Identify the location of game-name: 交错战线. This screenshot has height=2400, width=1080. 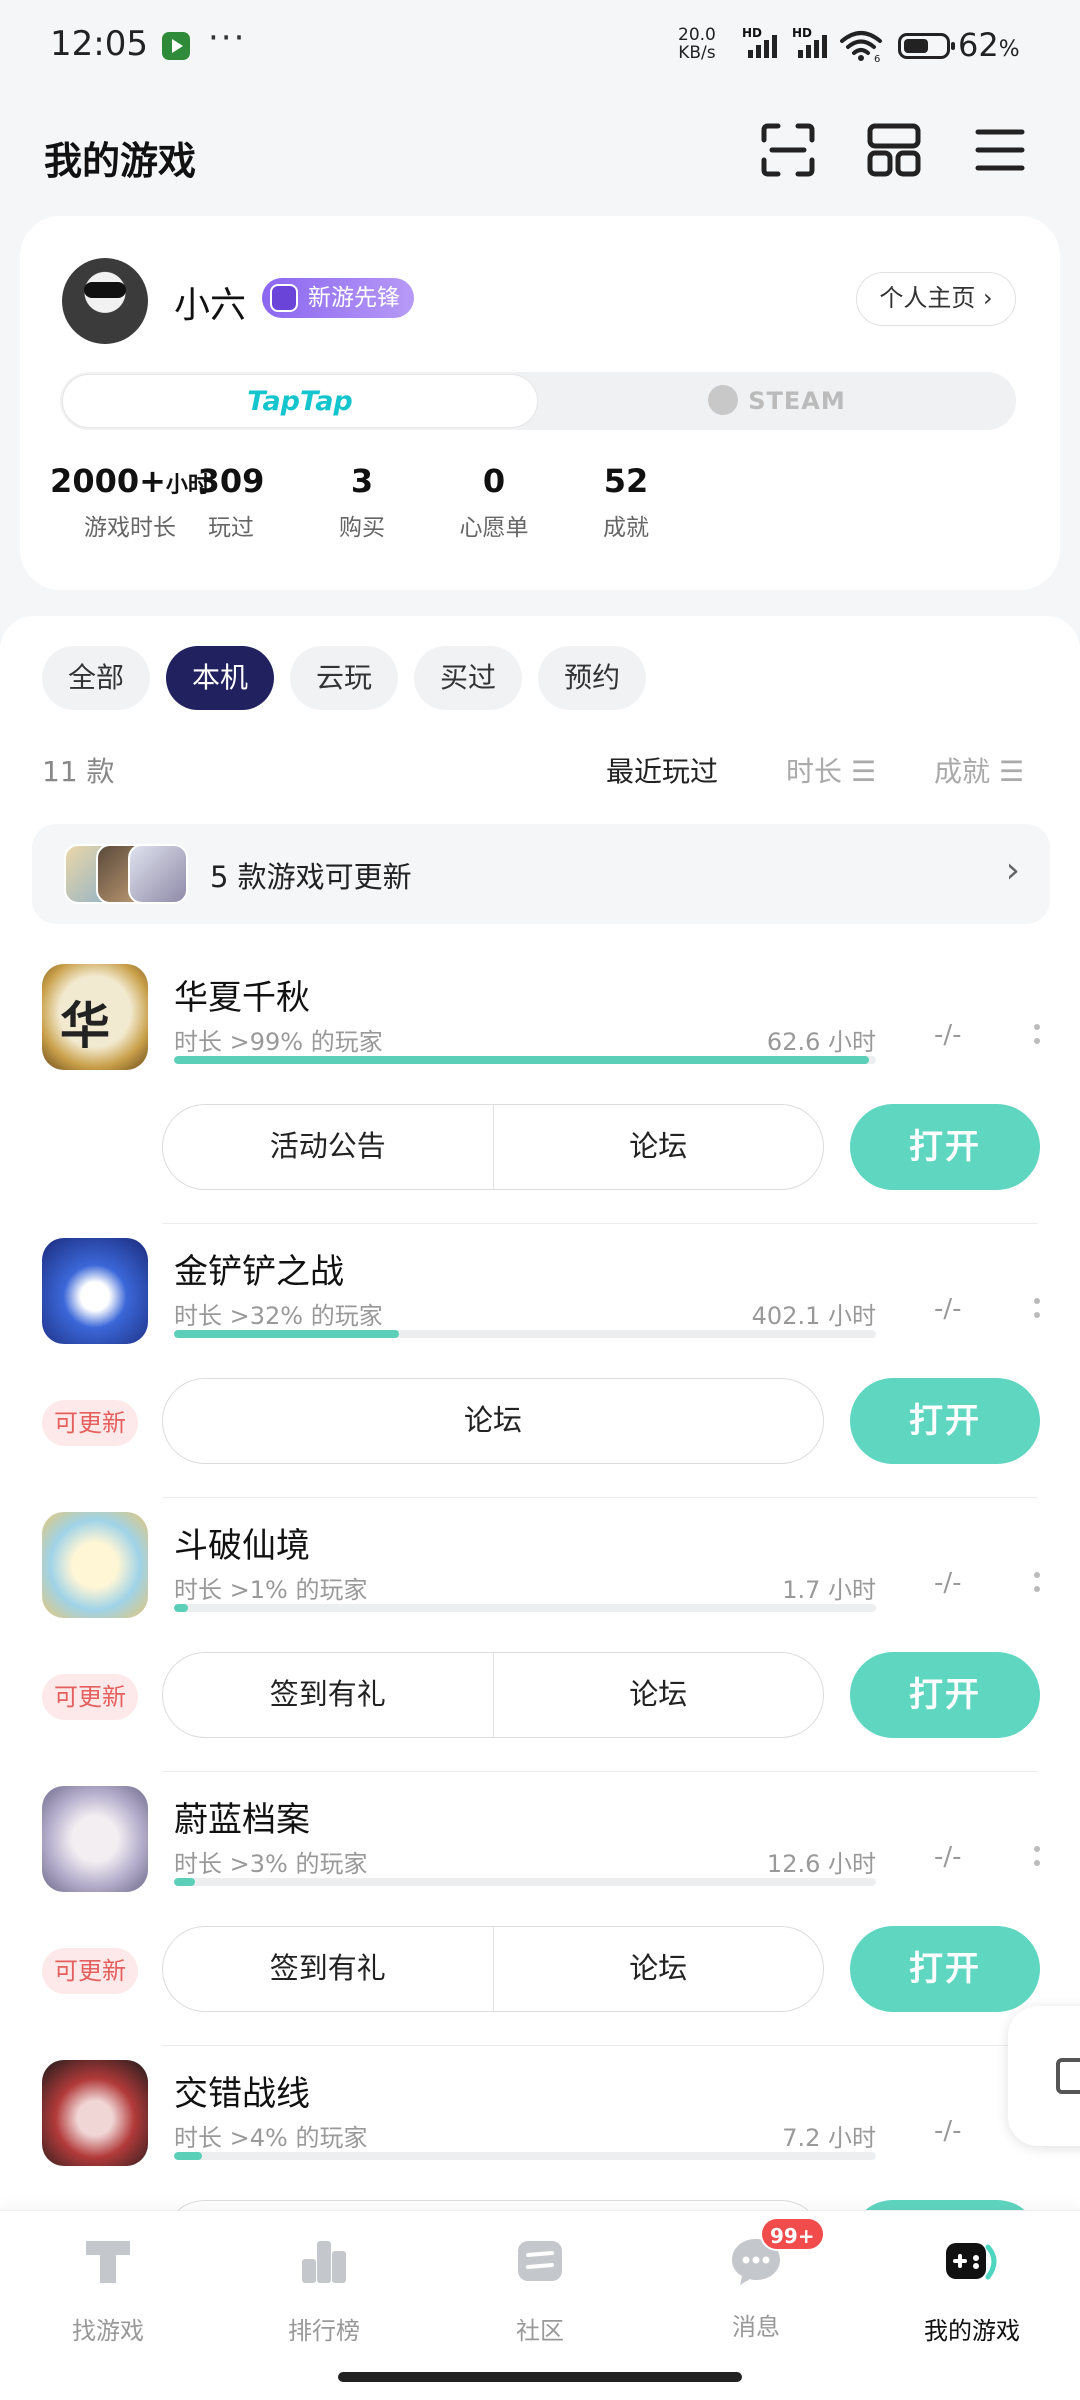
(242, 2094).